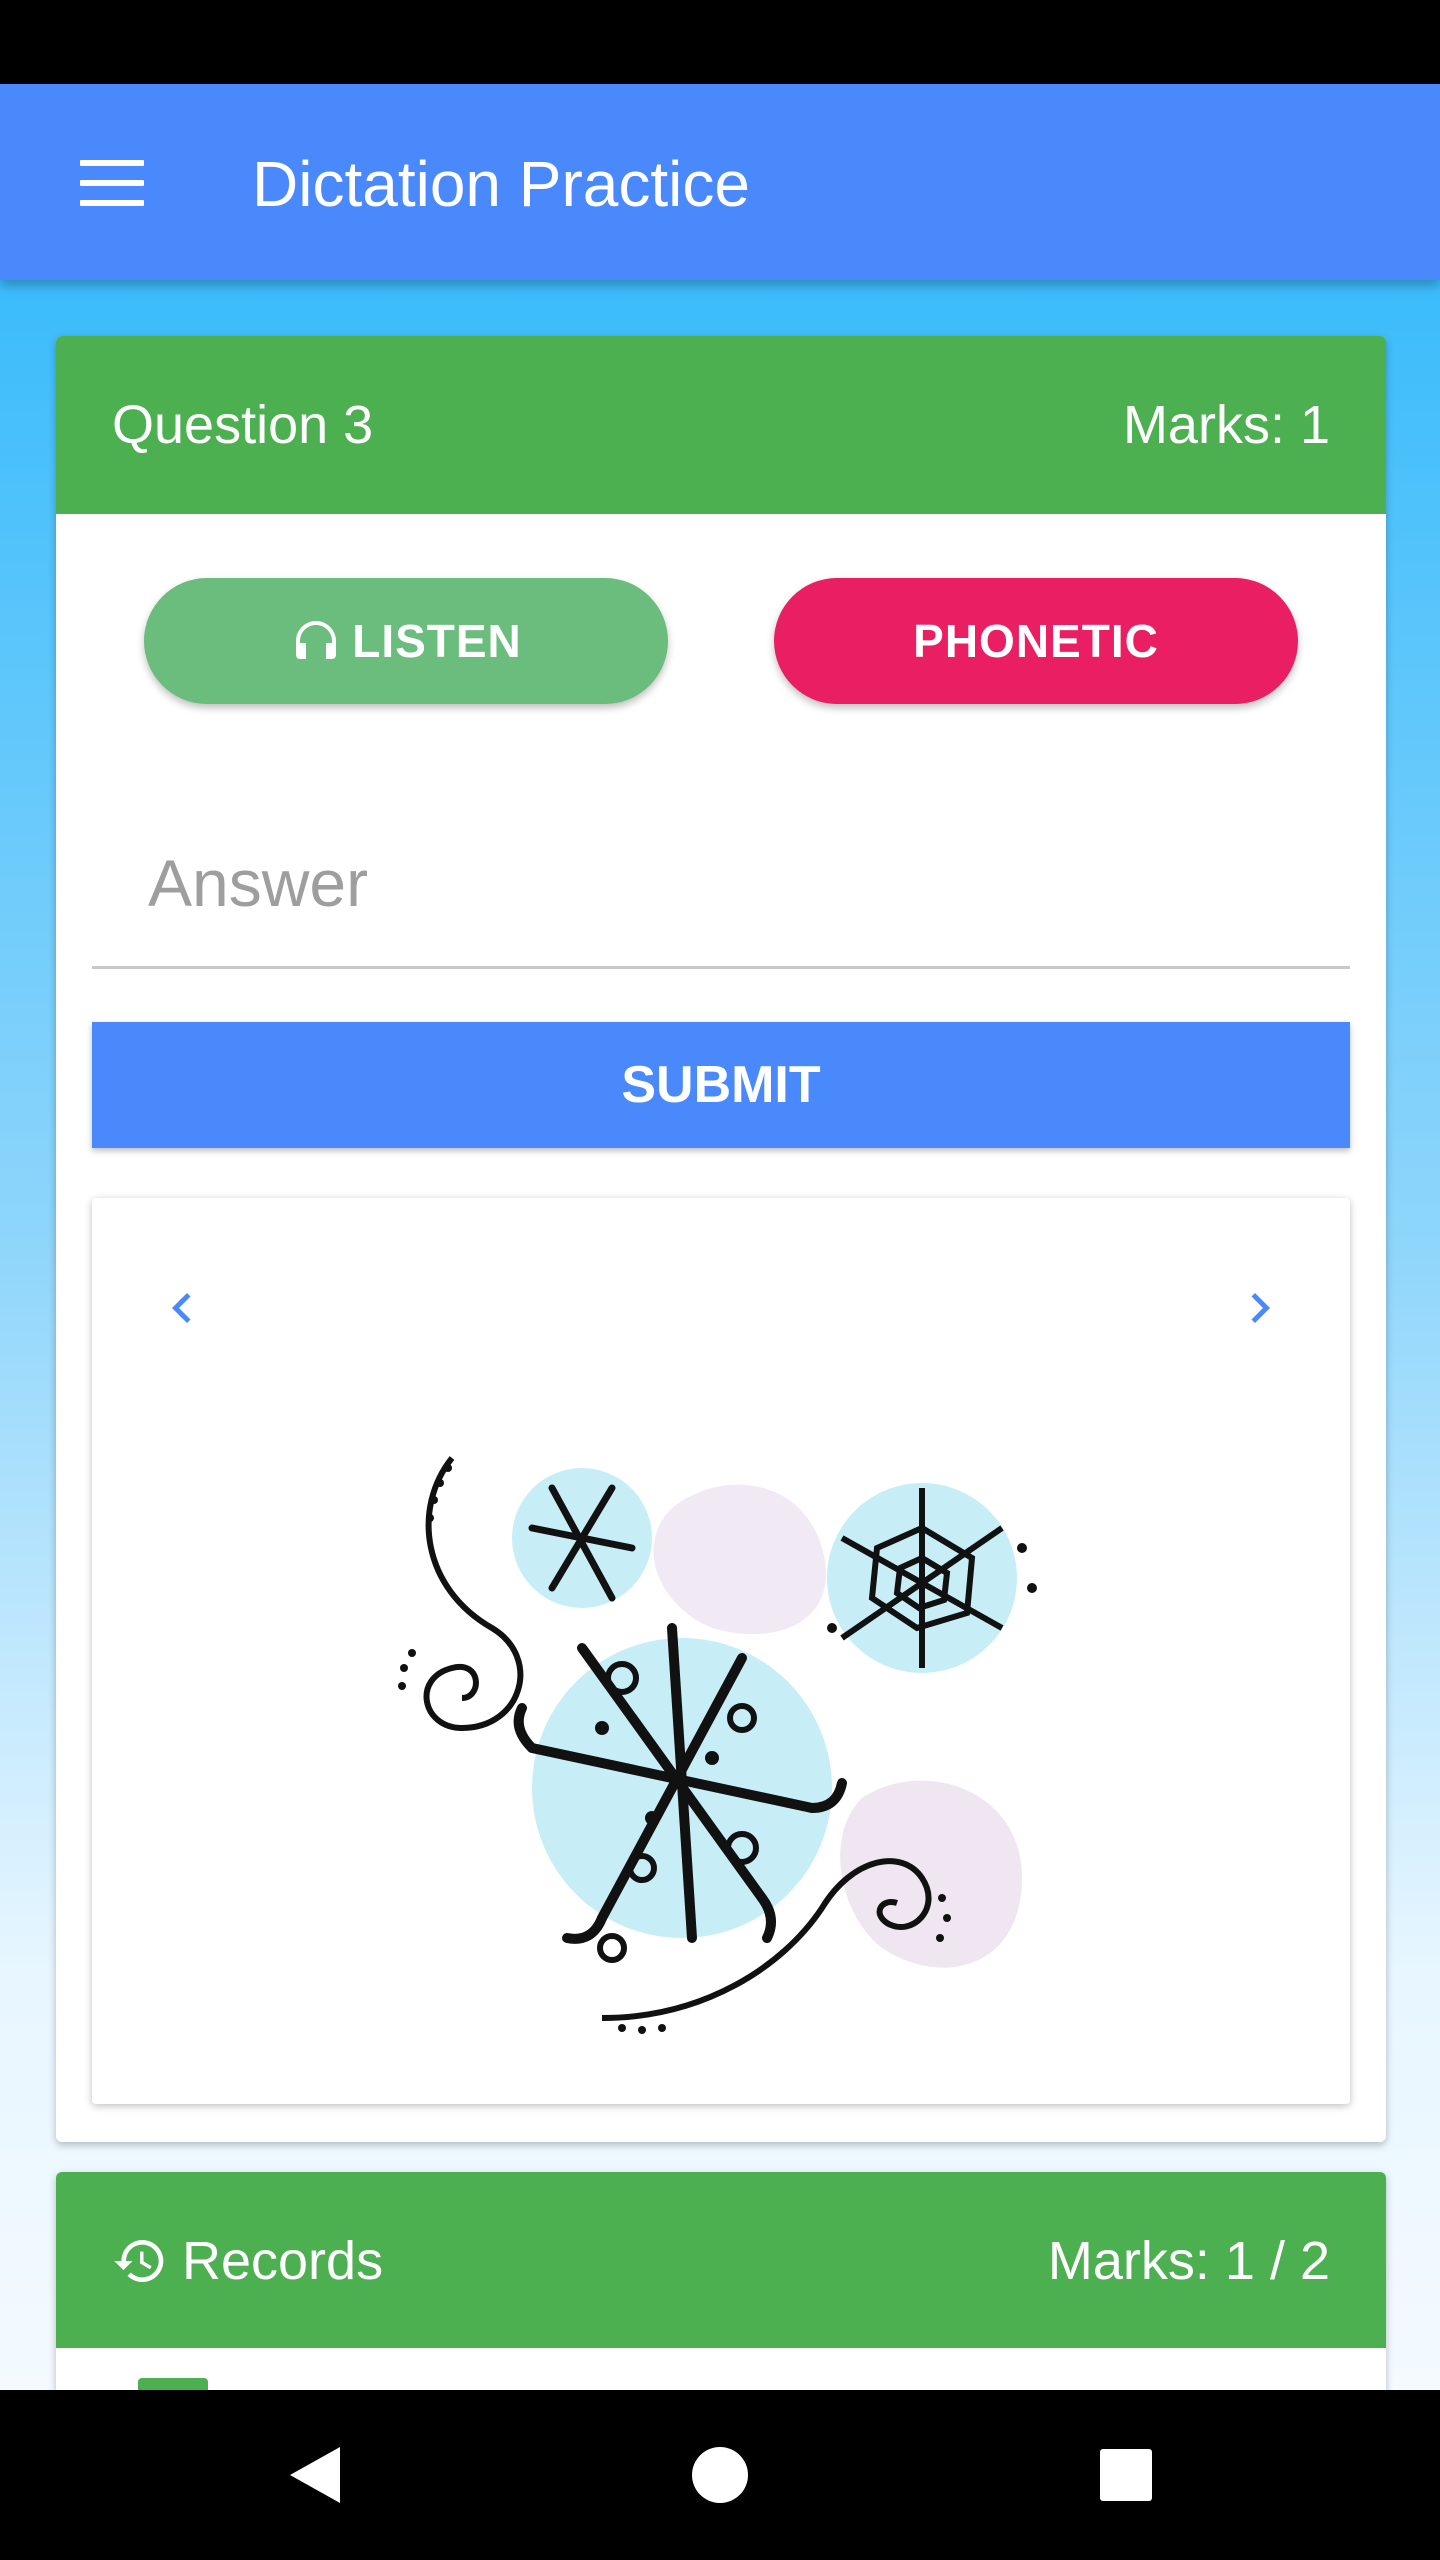 This screenshot has width=1440, height=2560. I want to click on records-title-group: Records, so click(247, 2261).